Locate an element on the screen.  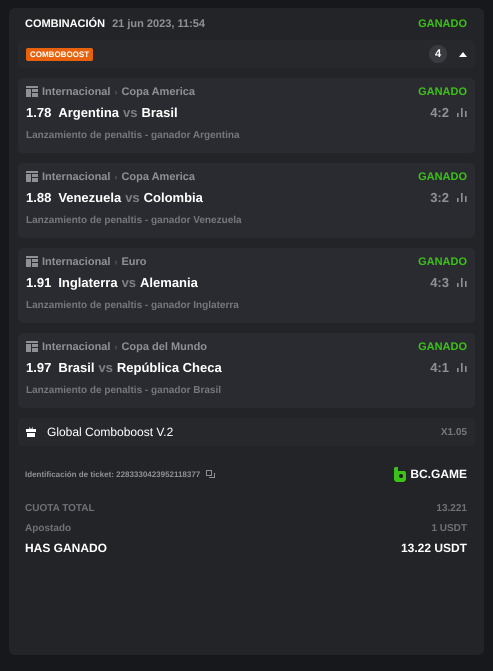
total-value: 13.22 USDT is located at coordinates (433, 548).